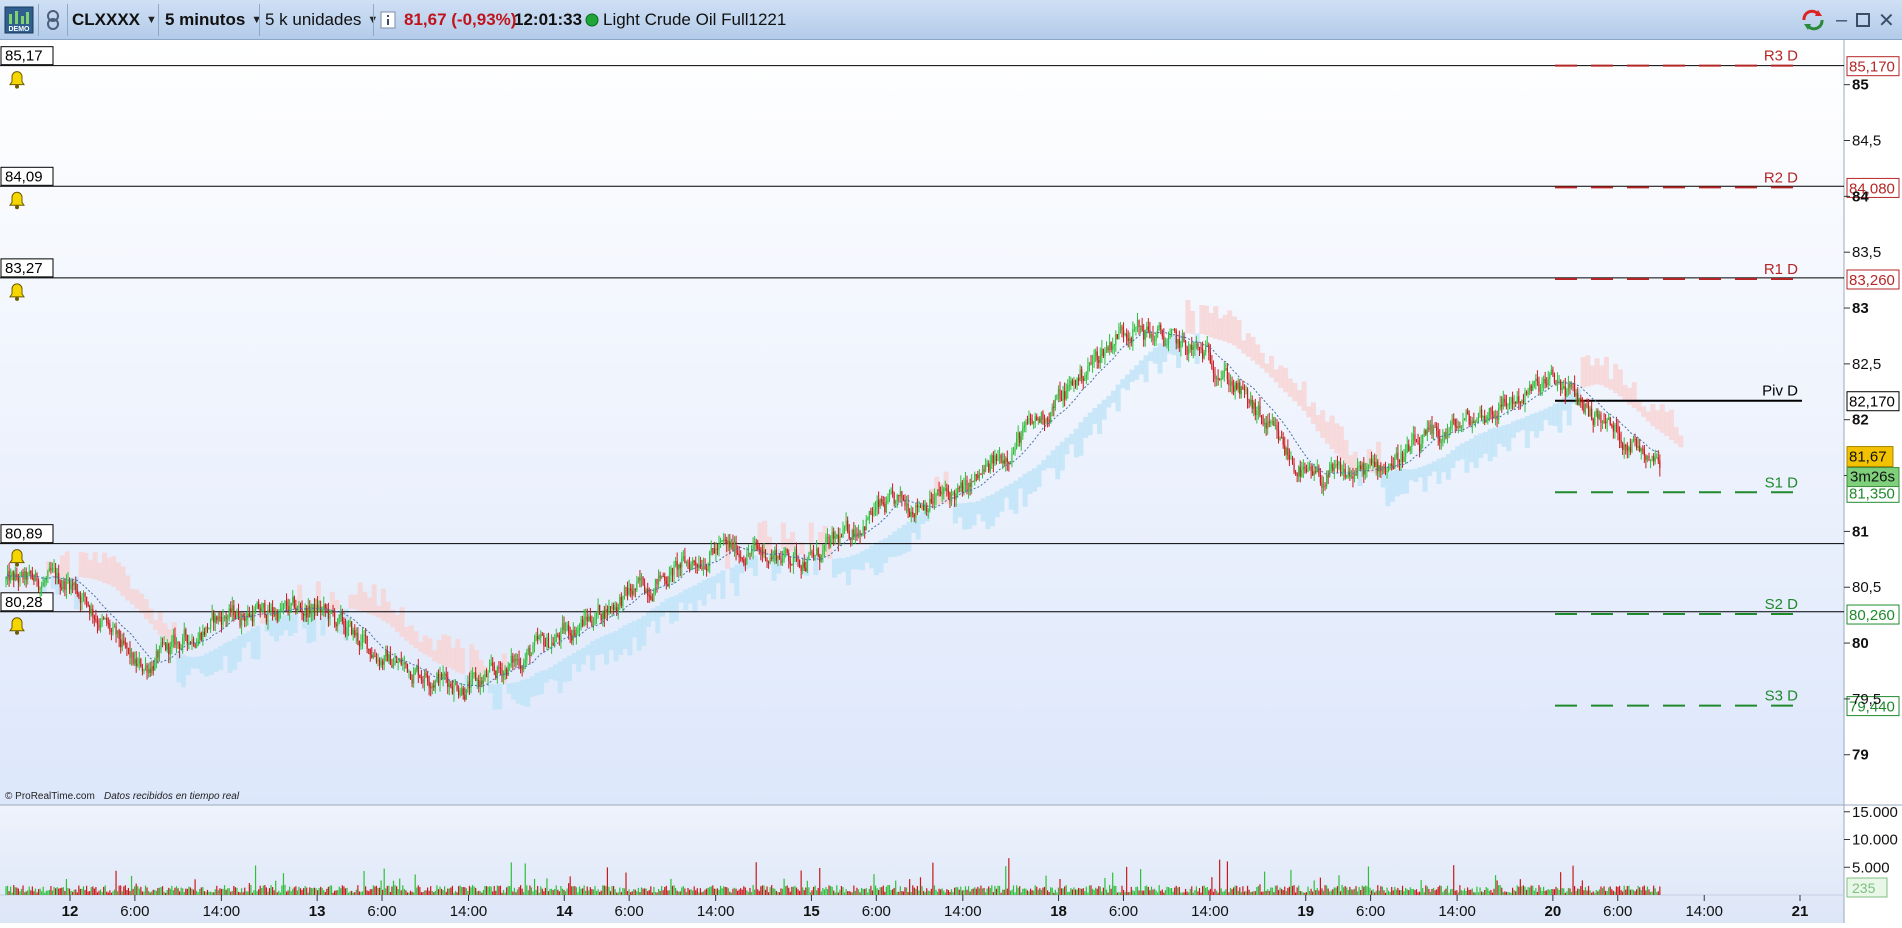 The width and height of the screenshot is (1902, 928). Describe the element at coordinates (213, 20) in the screenshot. I see `timeframe-selector: 5 minutos ▼` at that location.